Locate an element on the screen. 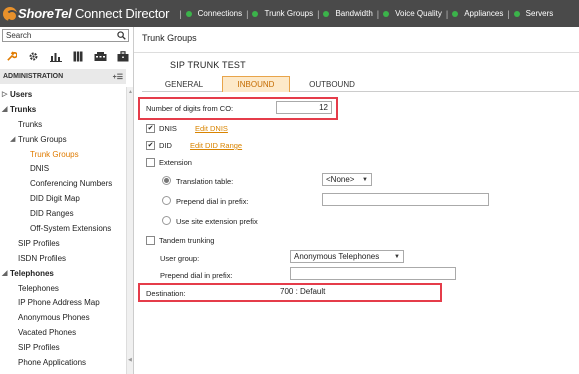 The width and height of the screenshot is (579, 374). tree-item-trunks-sub: Trunks is located at coordinates (63, 124).